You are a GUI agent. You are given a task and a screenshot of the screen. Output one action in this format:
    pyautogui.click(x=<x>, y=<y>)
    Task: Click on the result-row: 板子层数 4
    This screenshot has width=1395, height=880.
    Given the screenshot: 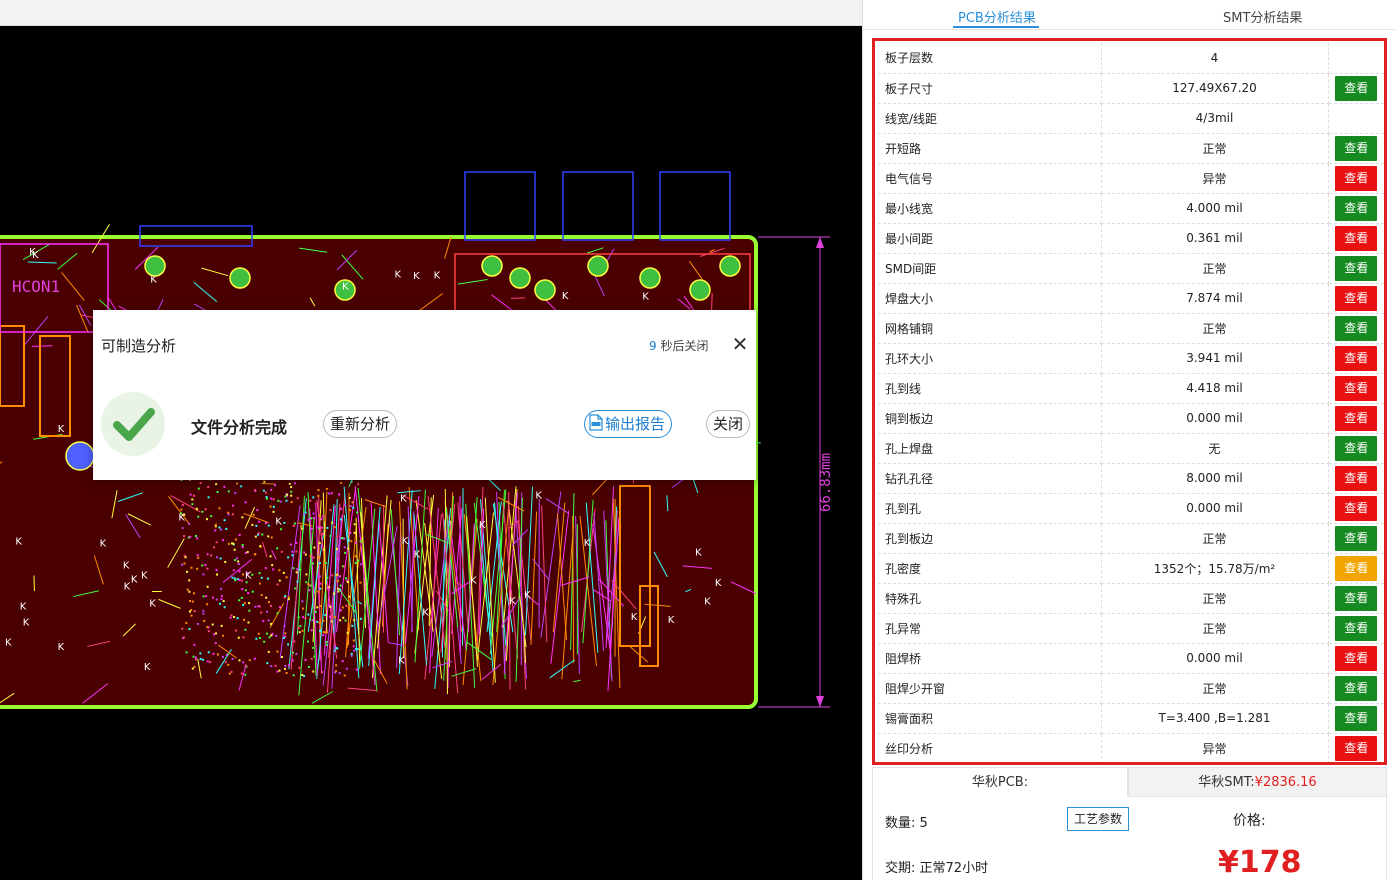 What is the action you would take?
    pyautogui.click(x=1131, y=58)
    